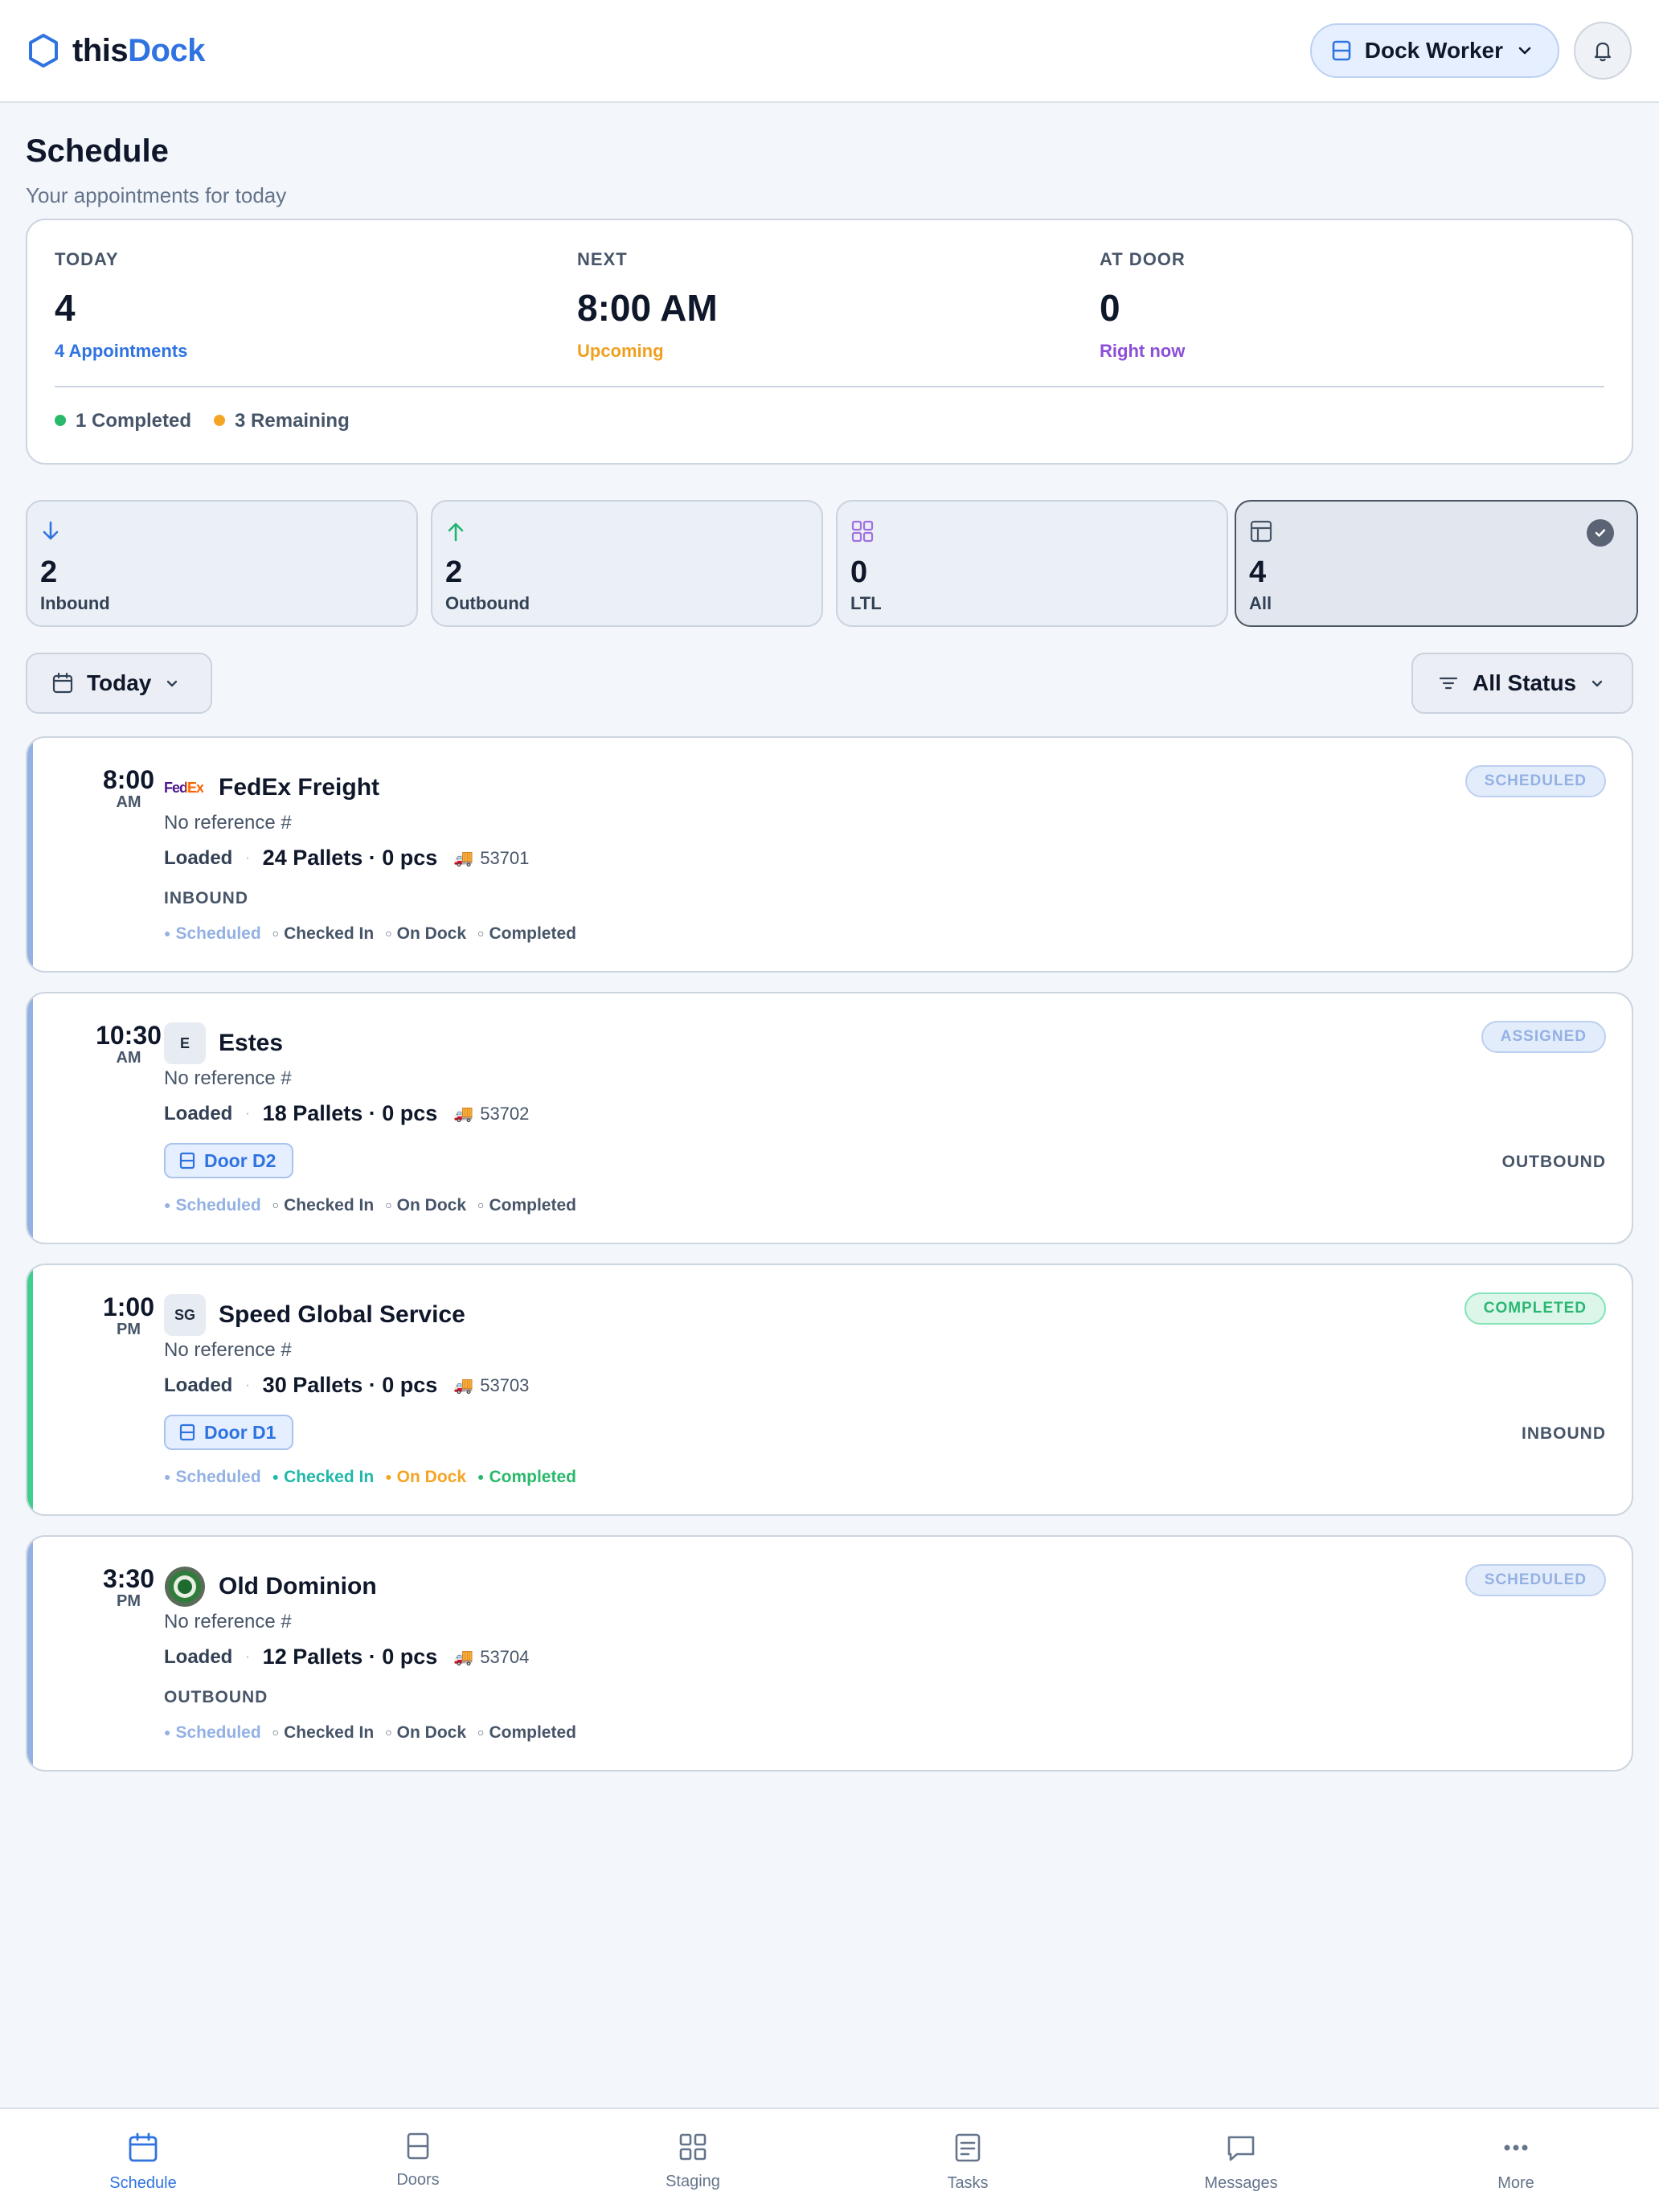 The height and width of the screenshot is (2212, 1659). I want to click on carrier-logo: FedEx, so click(185, 788).